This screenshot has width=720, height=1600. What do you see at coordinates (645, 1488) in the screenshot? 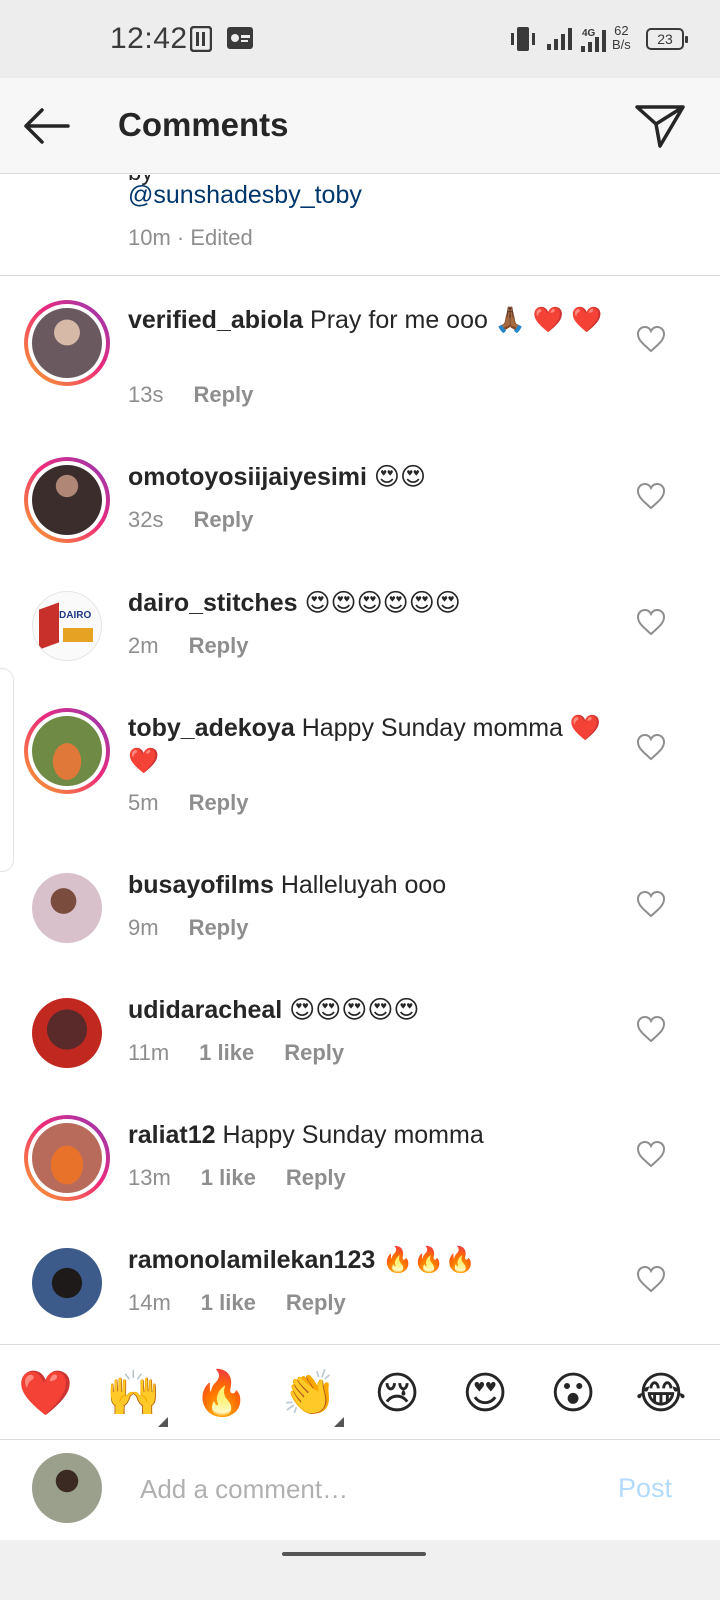
I see `post-button: Post` at bounding box center [645, 1488].